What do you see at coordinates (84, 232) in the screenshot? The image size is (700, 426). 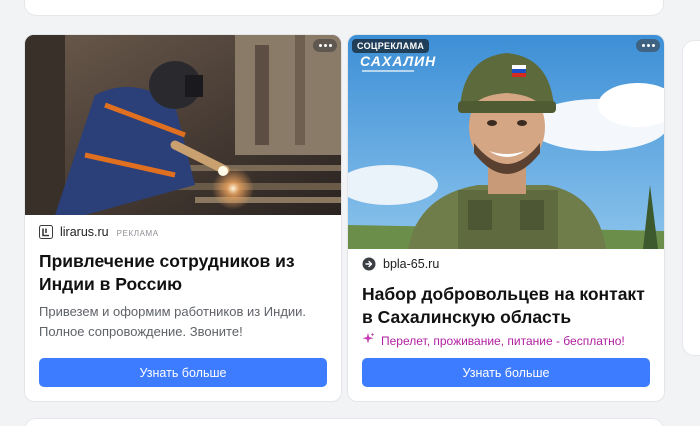 I see `ad-source-domain: lirarus.ru` at bounding box center [84, 232].